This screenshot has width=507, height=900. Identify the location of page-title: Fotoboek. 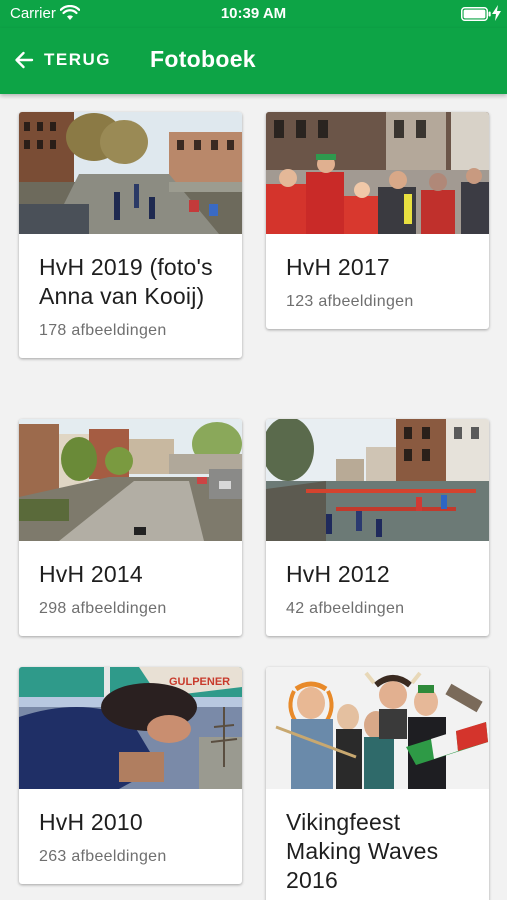
(203, 59).